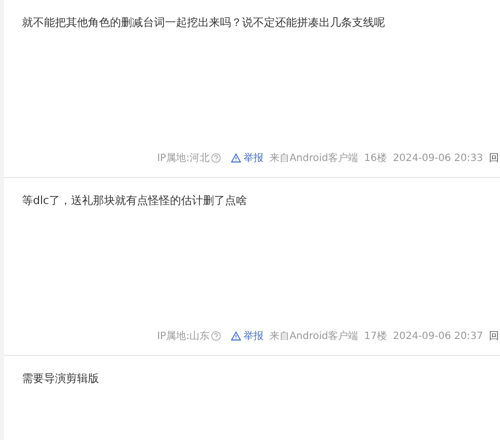 Image resolution: width=500 pixels, height=440 pixels. What do you see at coordinates (375, 158) in the screenshot?
I see `floor-number: 16楼` at bounding box center [375, 158].